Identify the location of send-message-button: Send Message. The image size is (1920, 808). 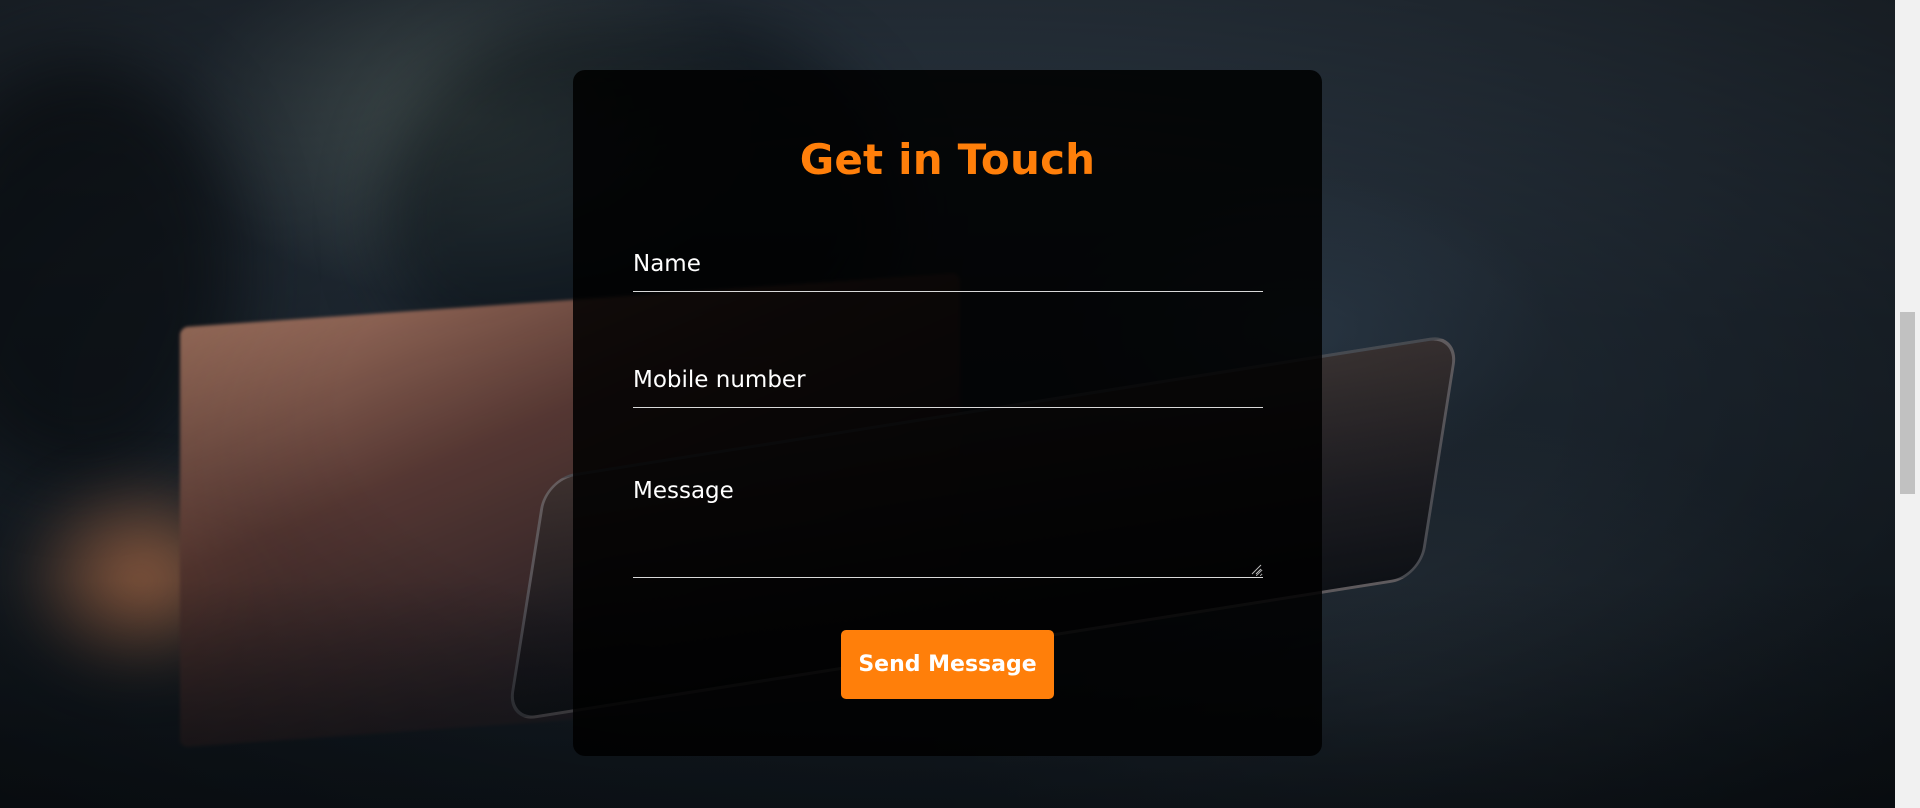
(947, 664).